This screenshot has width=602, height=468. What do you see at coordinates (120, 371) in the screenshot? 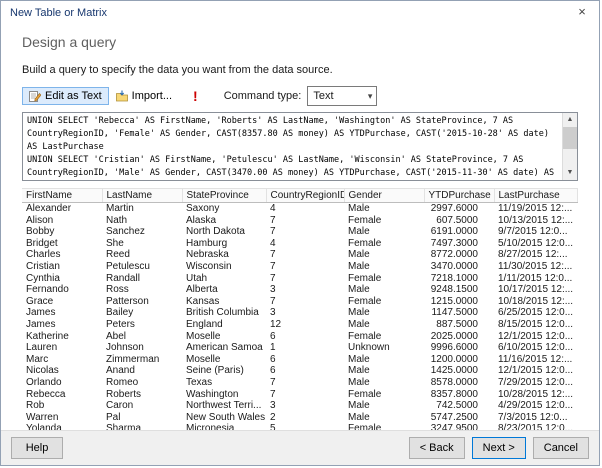
I see `table-cell: Anand` at bounding box center [120, 371].